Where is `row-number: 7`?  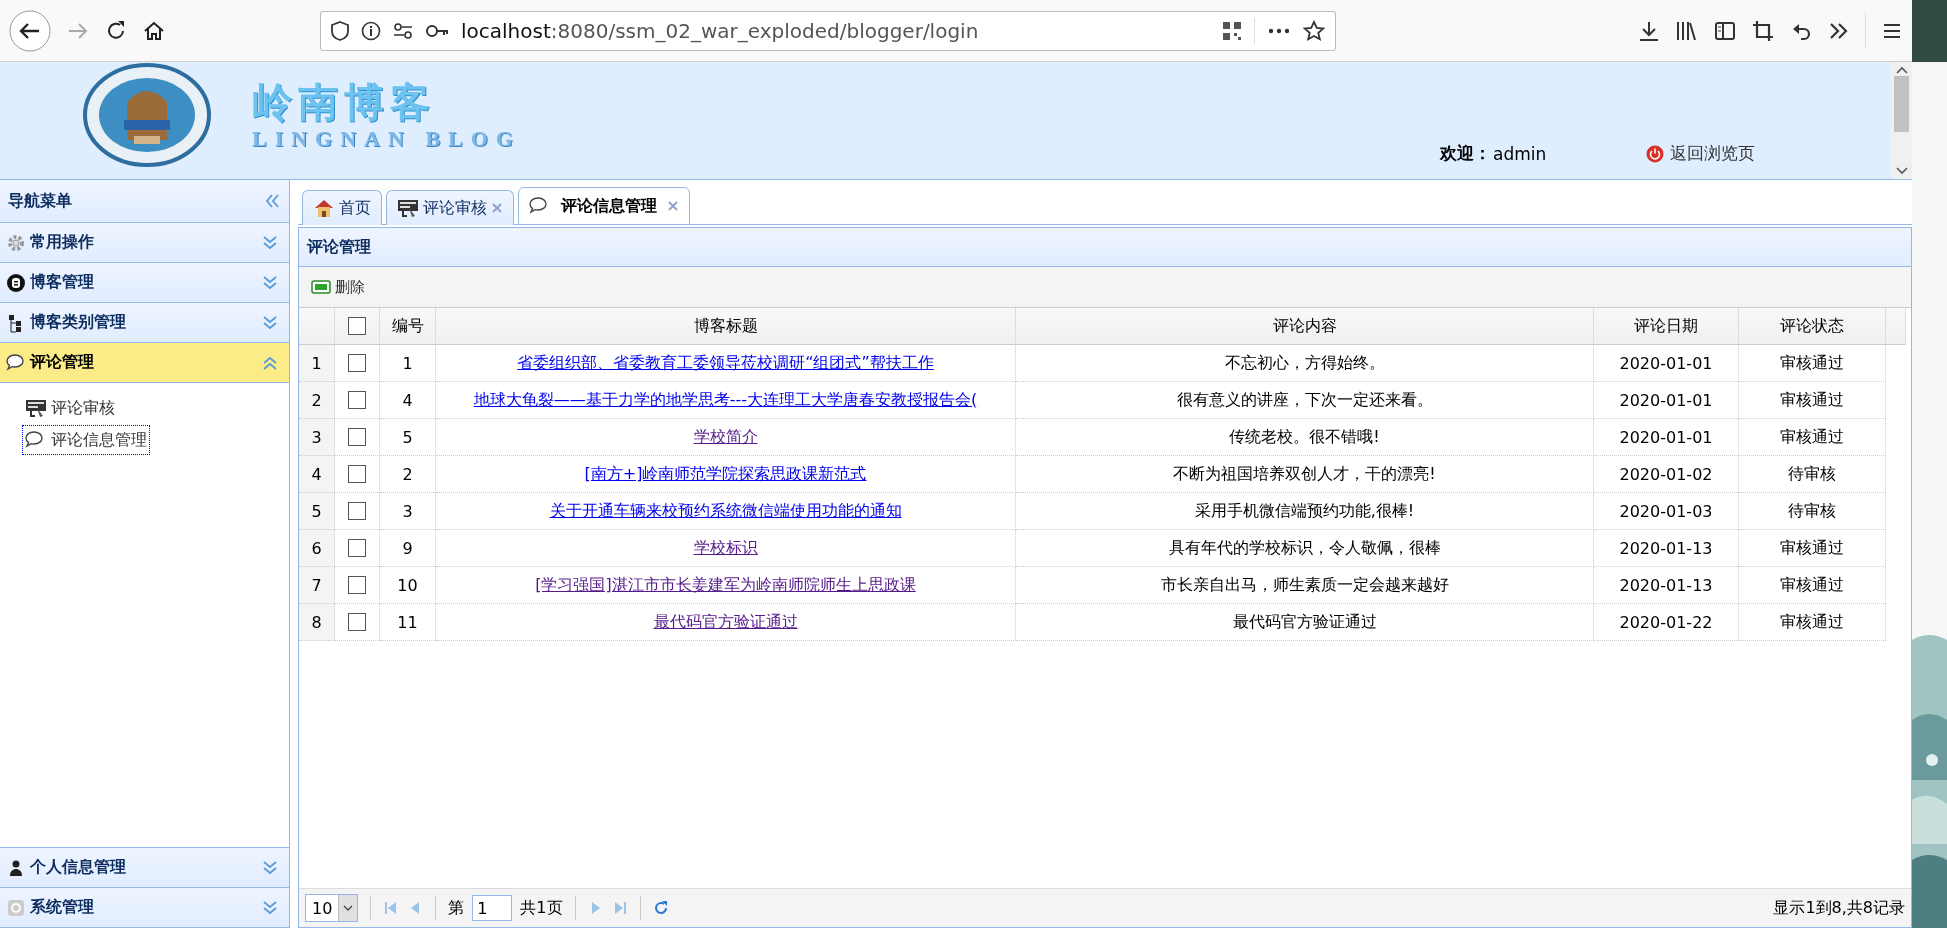 row-number: 7 is located at coordinates (317, 585).